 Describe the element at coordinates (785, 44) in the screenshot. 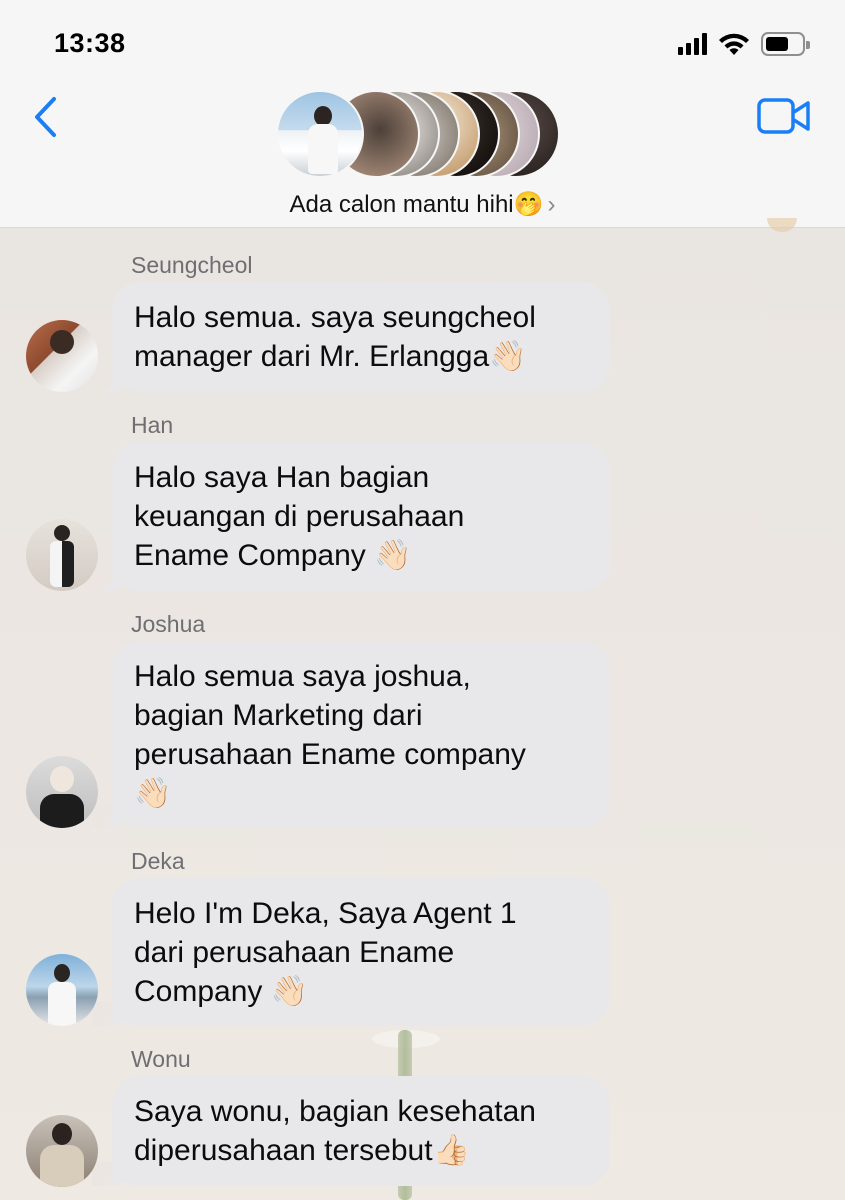

I see `battery-icon` at that location.